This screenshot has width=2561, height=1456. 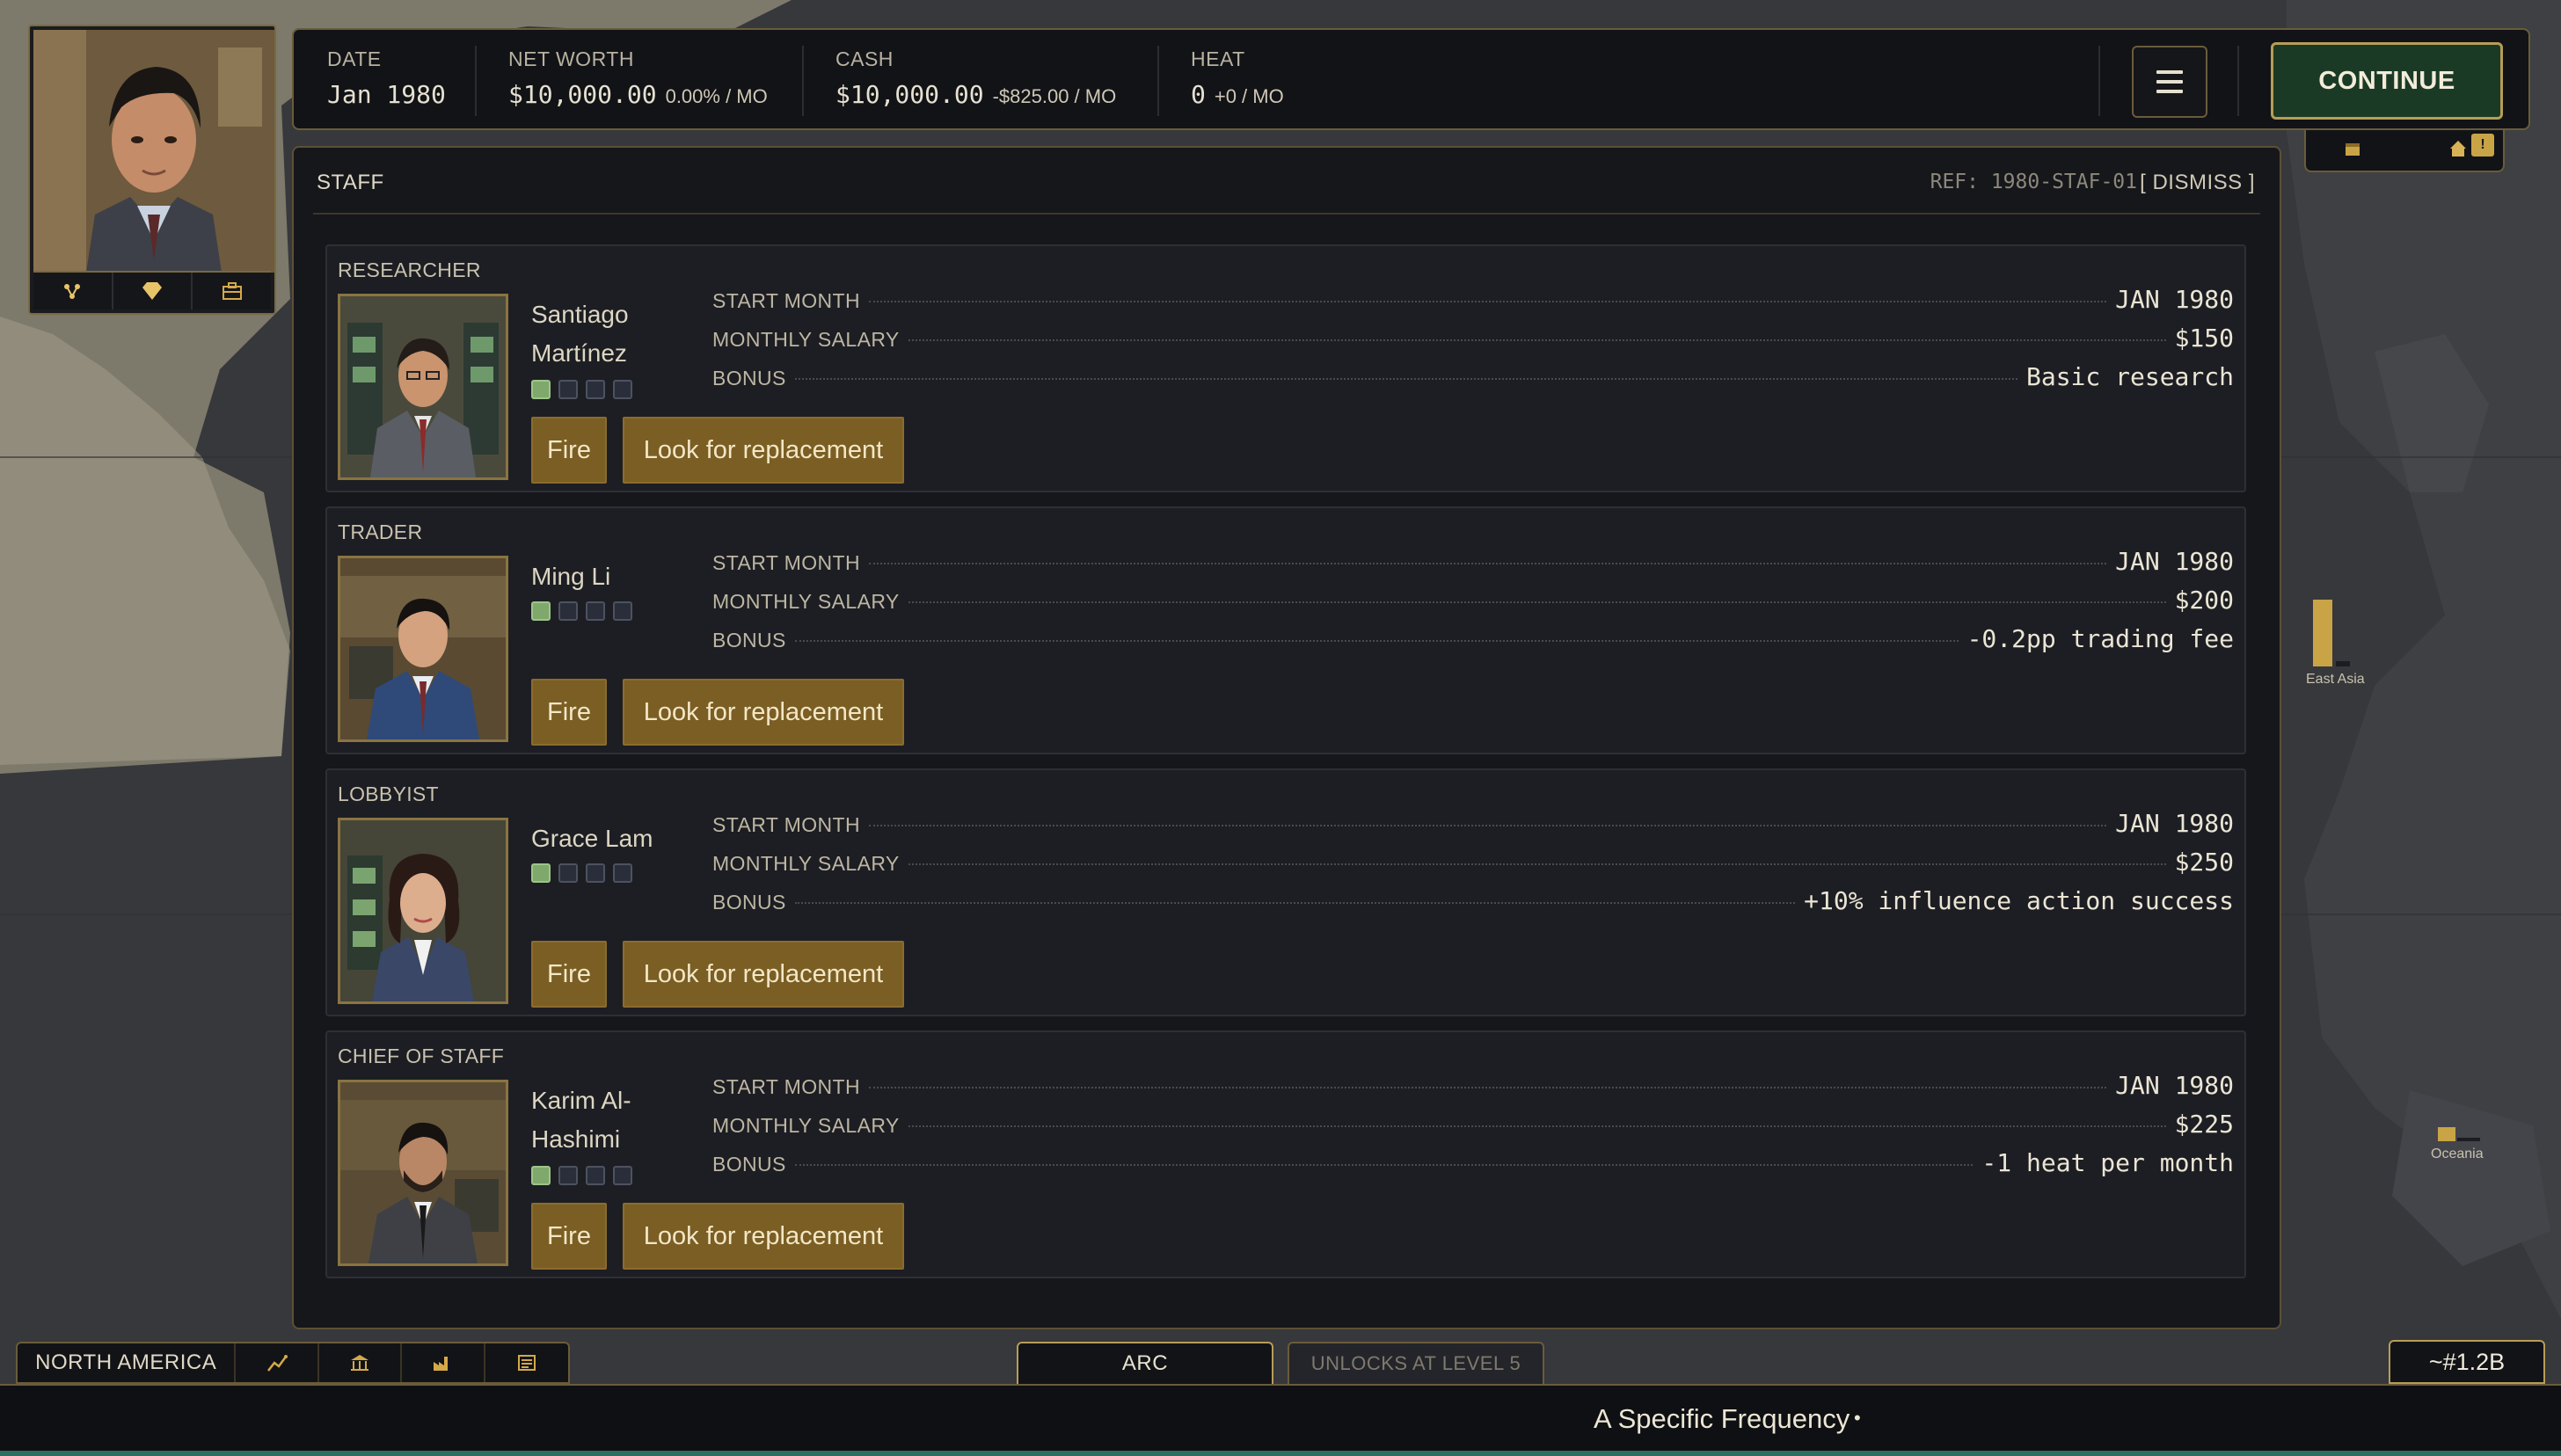 I want to click on news-ticker: A Specific Frequency •, so click(x=1280, y=1417).